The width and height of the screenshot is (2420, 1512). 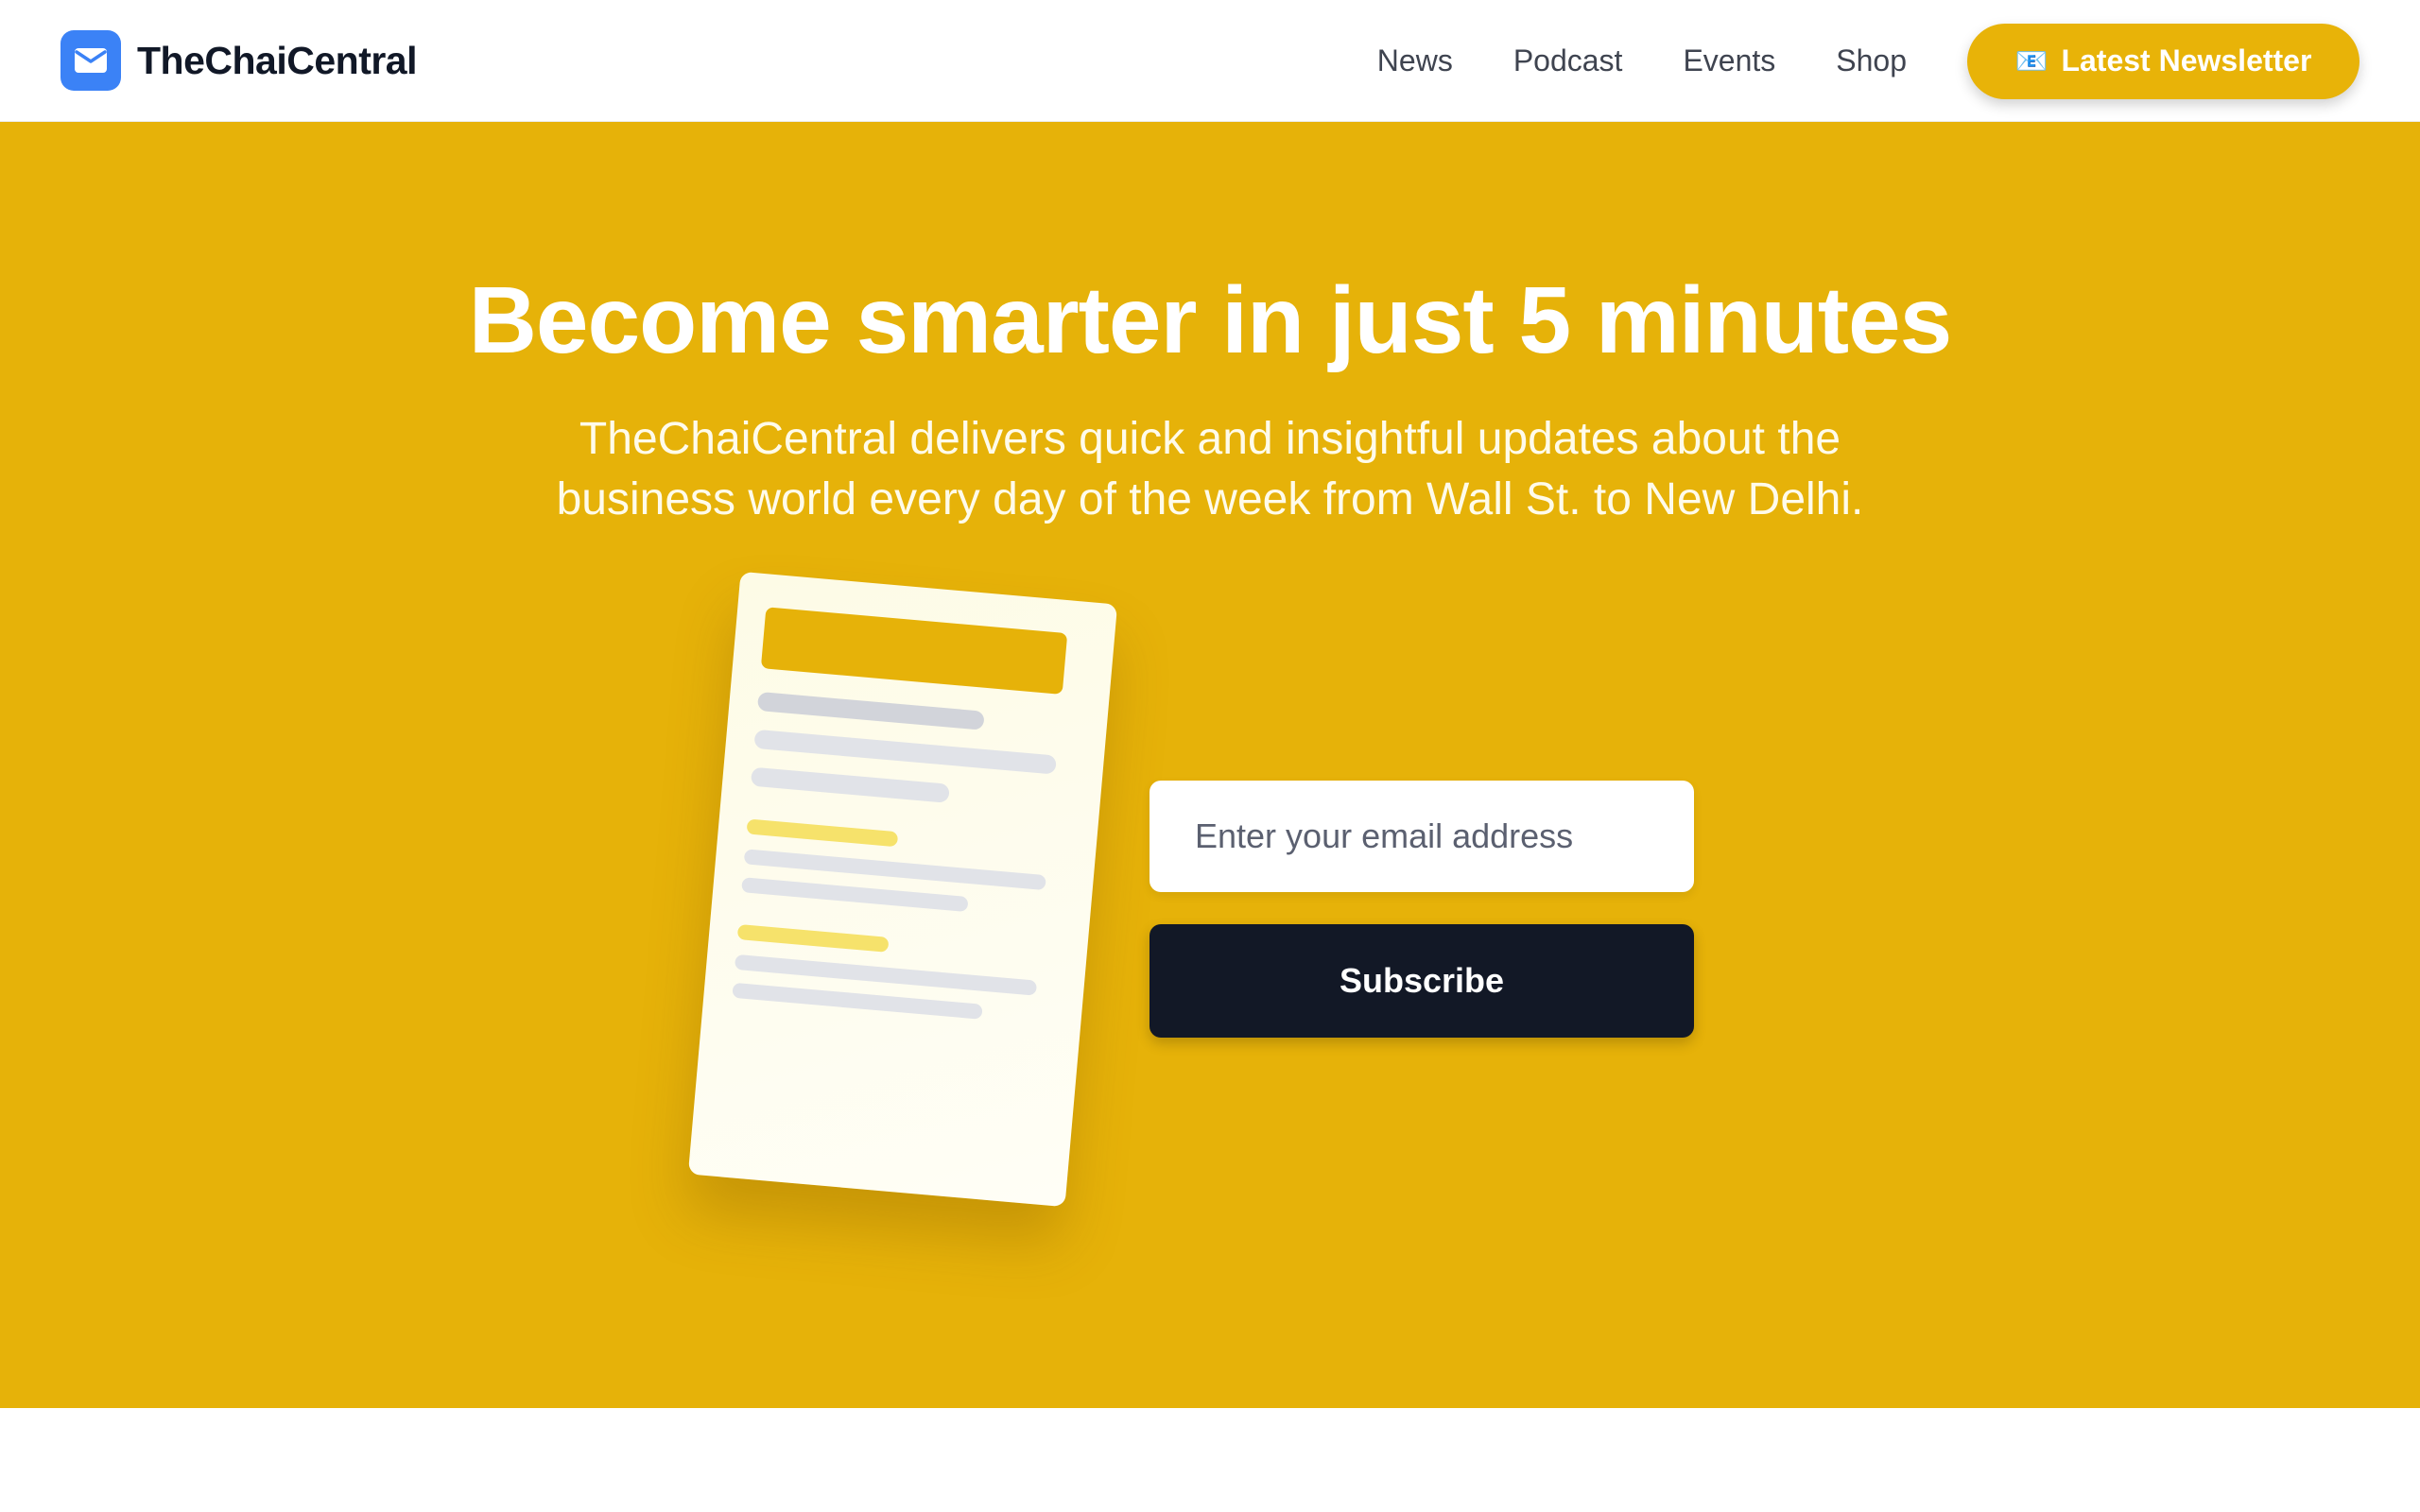 I want to click on mail-icon, so click(x=91, y=60).